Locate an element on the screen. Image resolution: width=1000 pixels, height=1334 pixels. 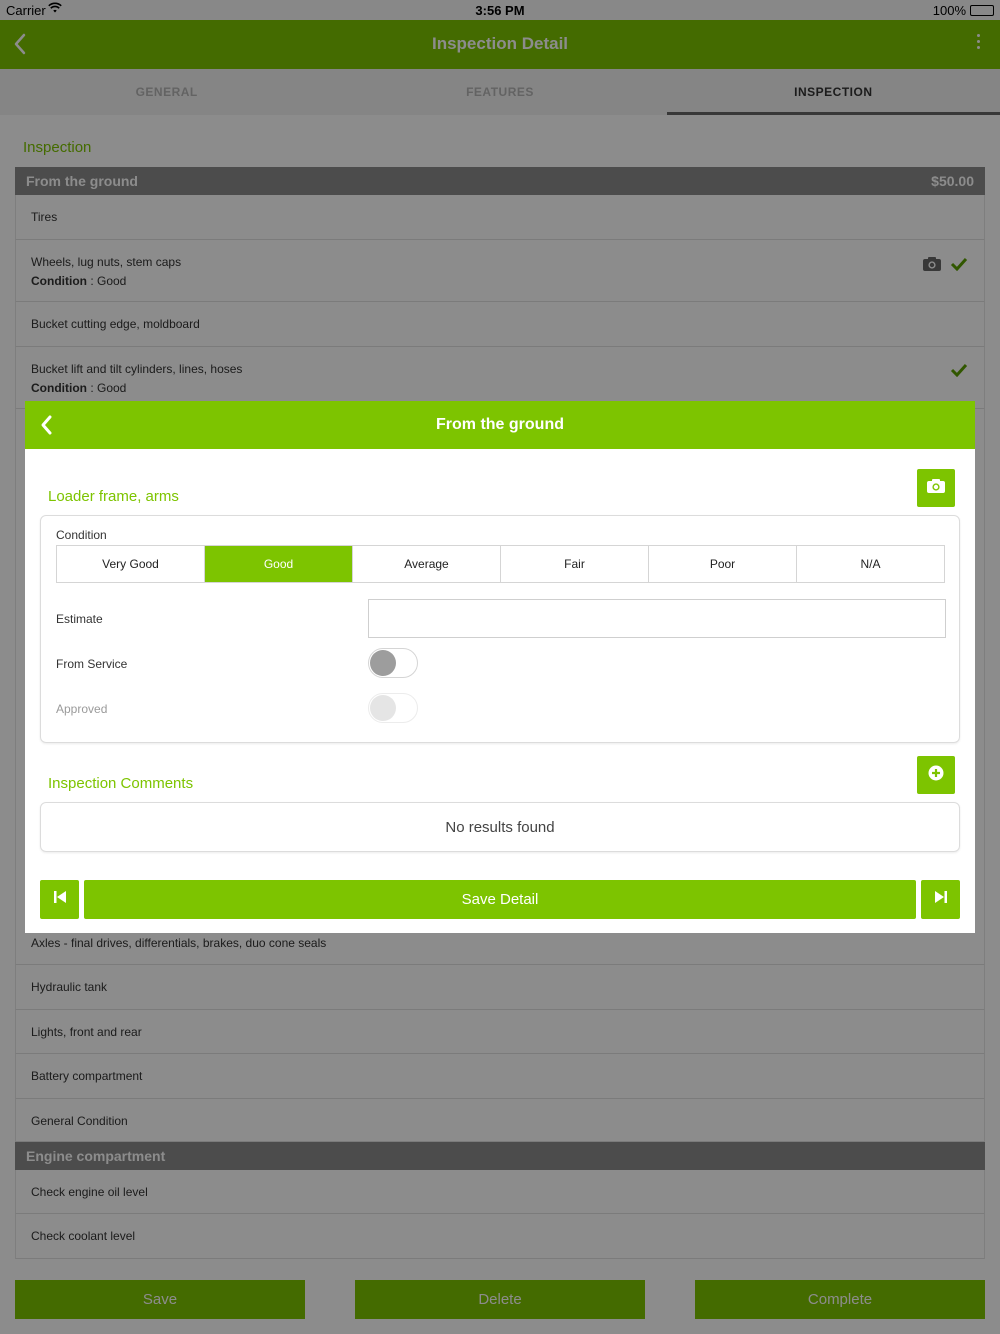
condition-option: Fair is located at coordinates (574, 564).